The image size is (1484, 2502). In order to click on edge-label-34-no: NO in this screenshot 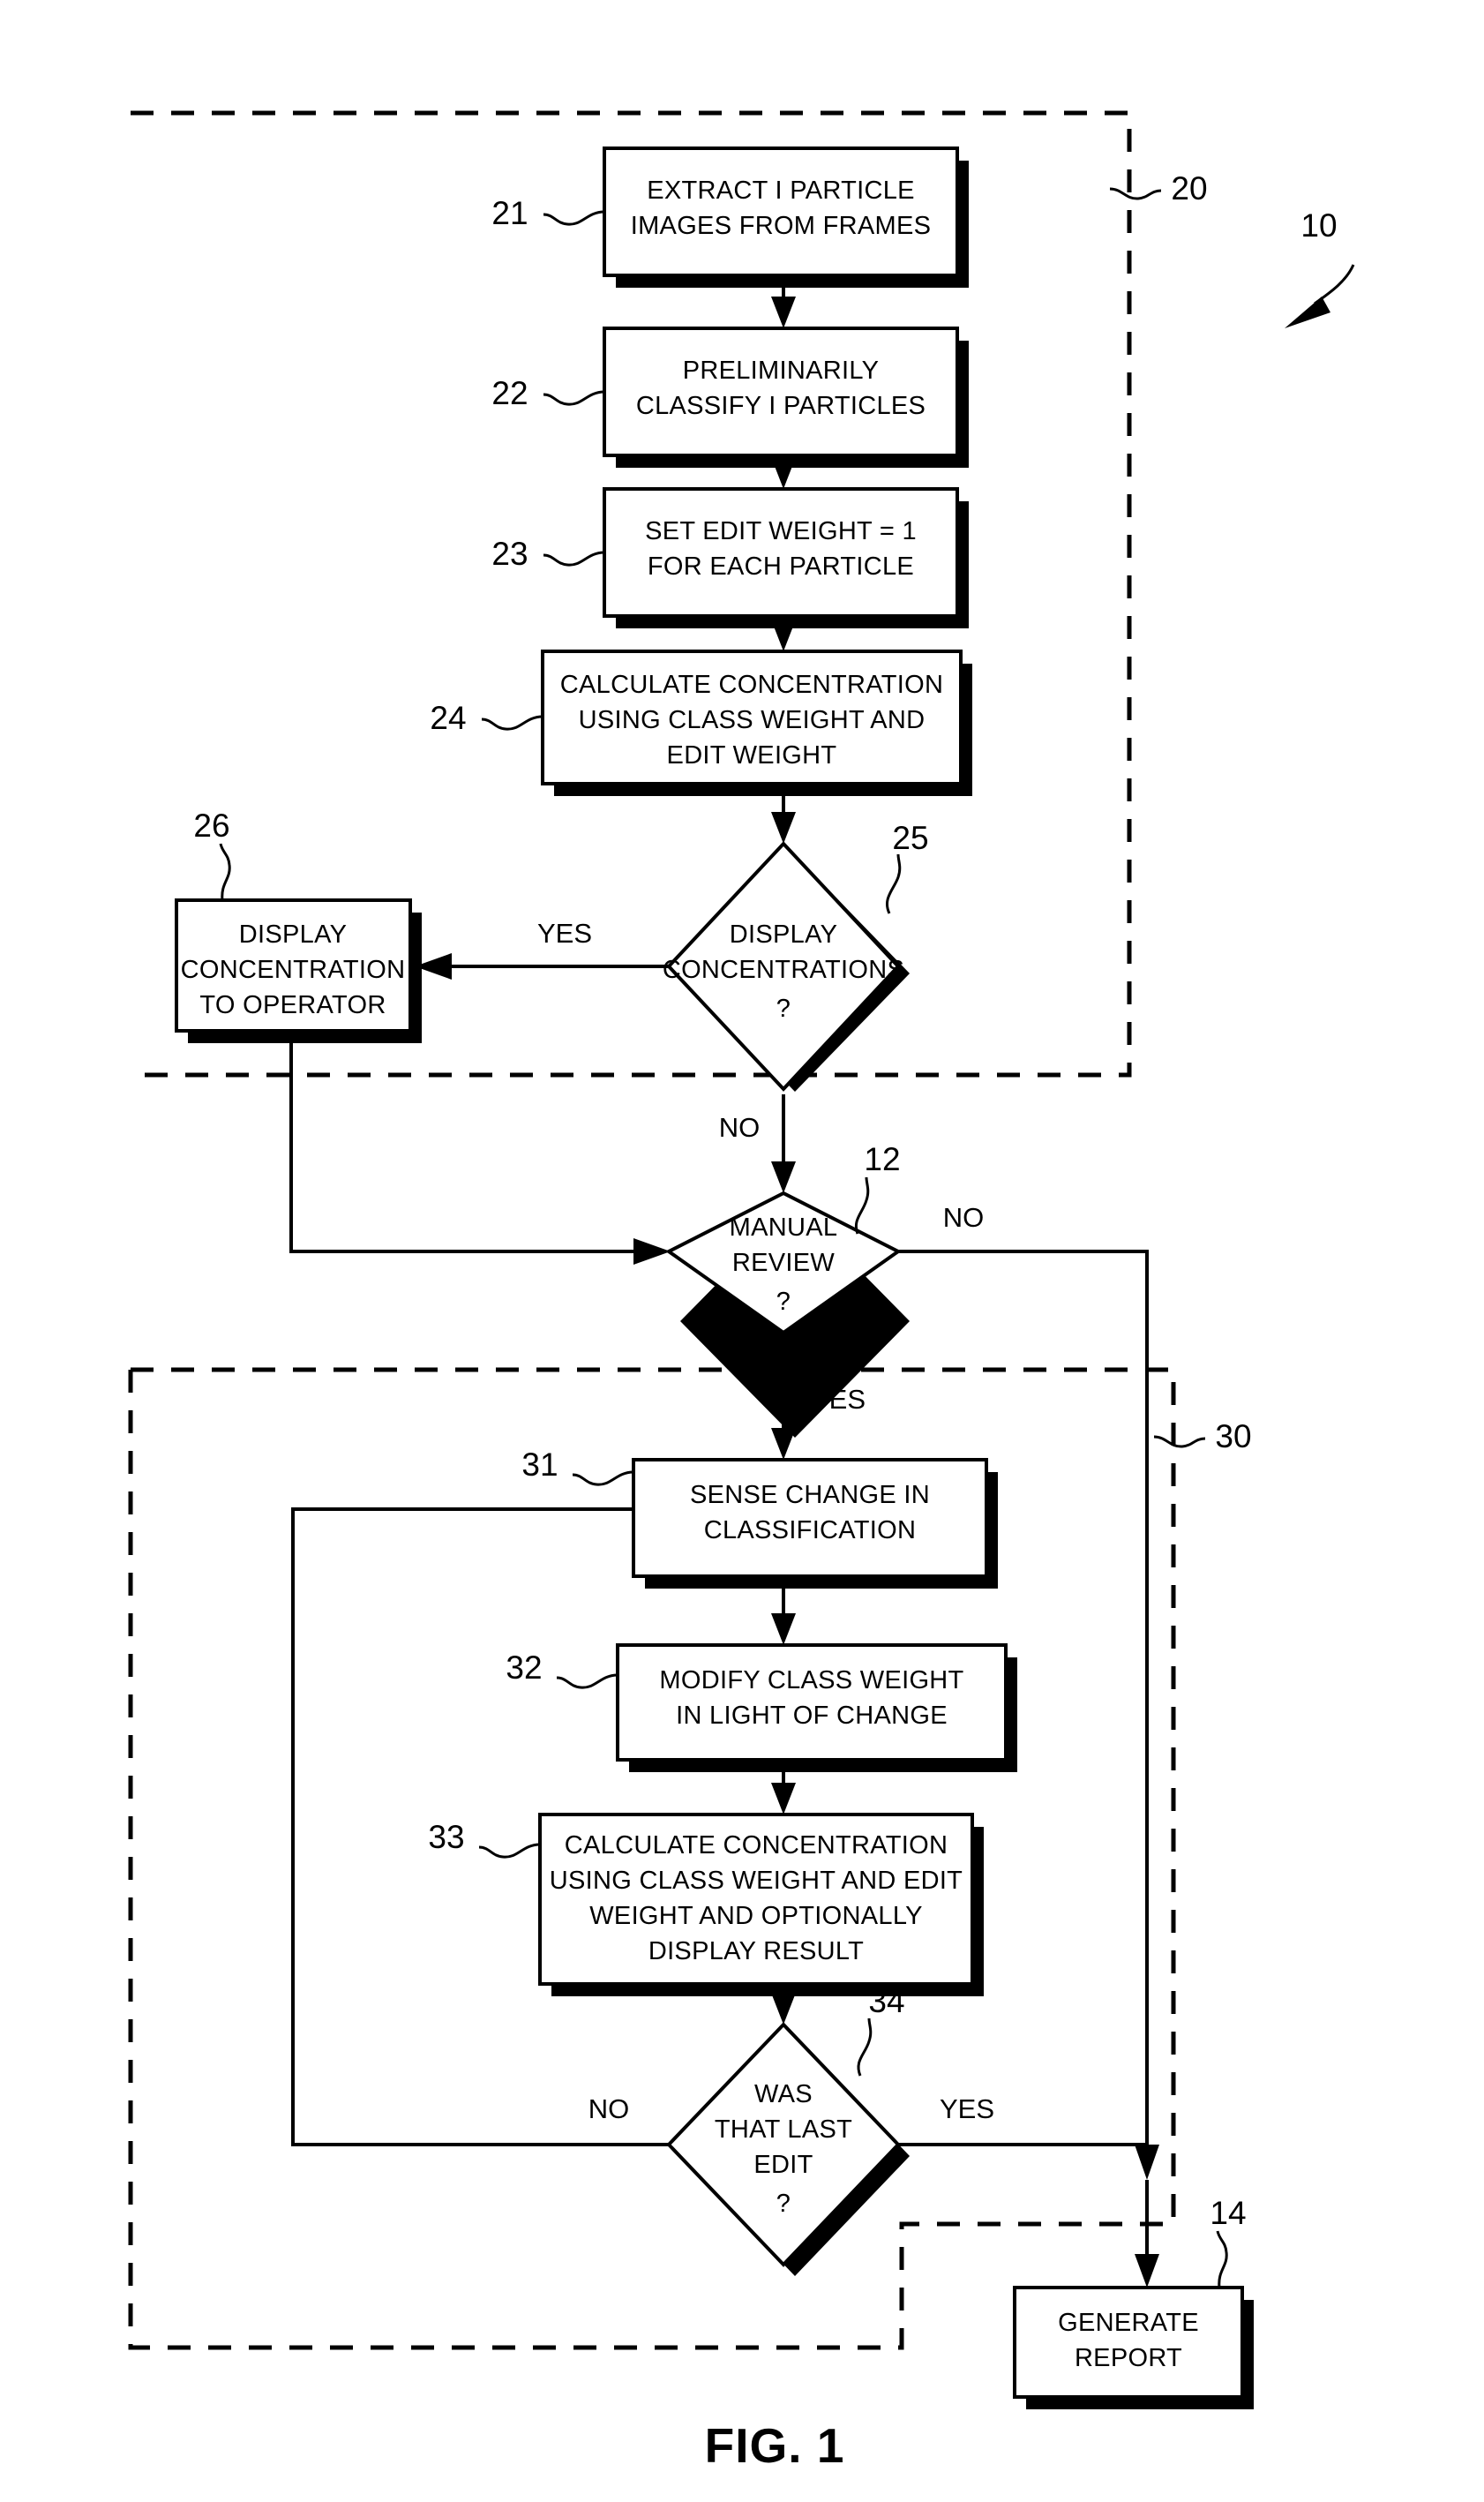, I will do `click(609, 2108)`.